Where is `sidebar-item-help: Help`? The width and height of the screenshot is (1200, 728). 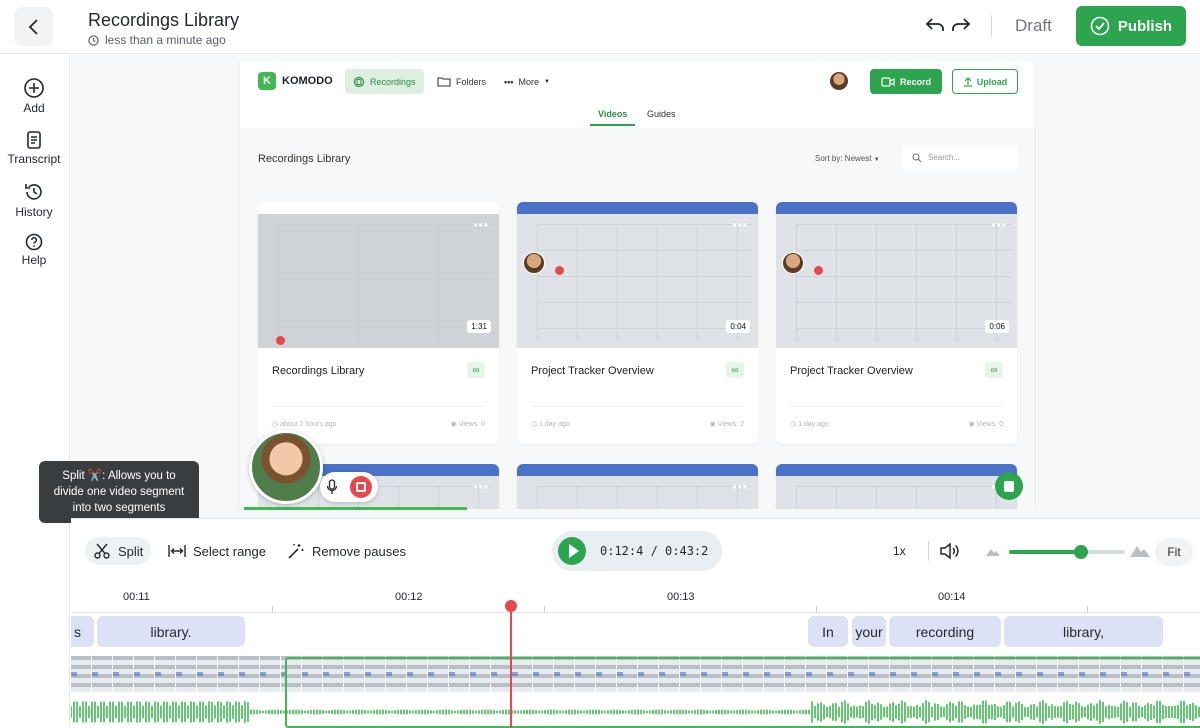
sidebar-item-help: Help is located at coordinates (34, 250).